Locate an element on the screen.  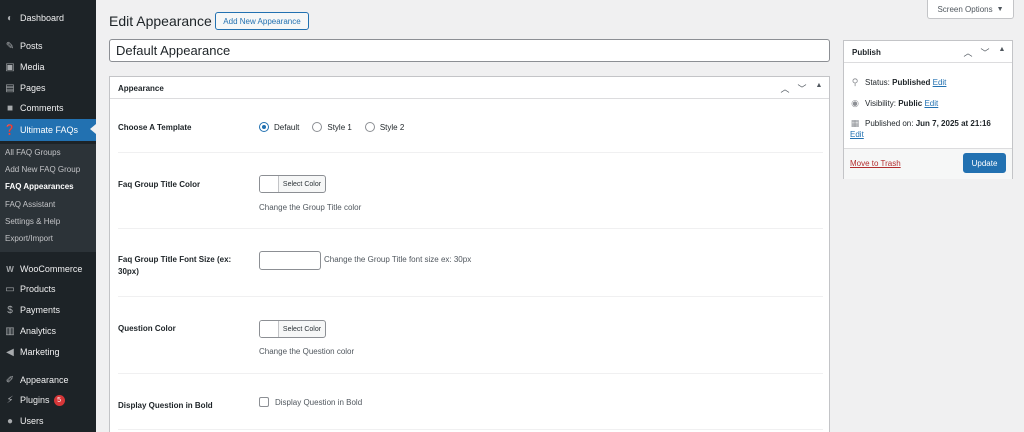
metabox-controls: ︿ ﹀ ▲ is located at coordinates (985, 52).